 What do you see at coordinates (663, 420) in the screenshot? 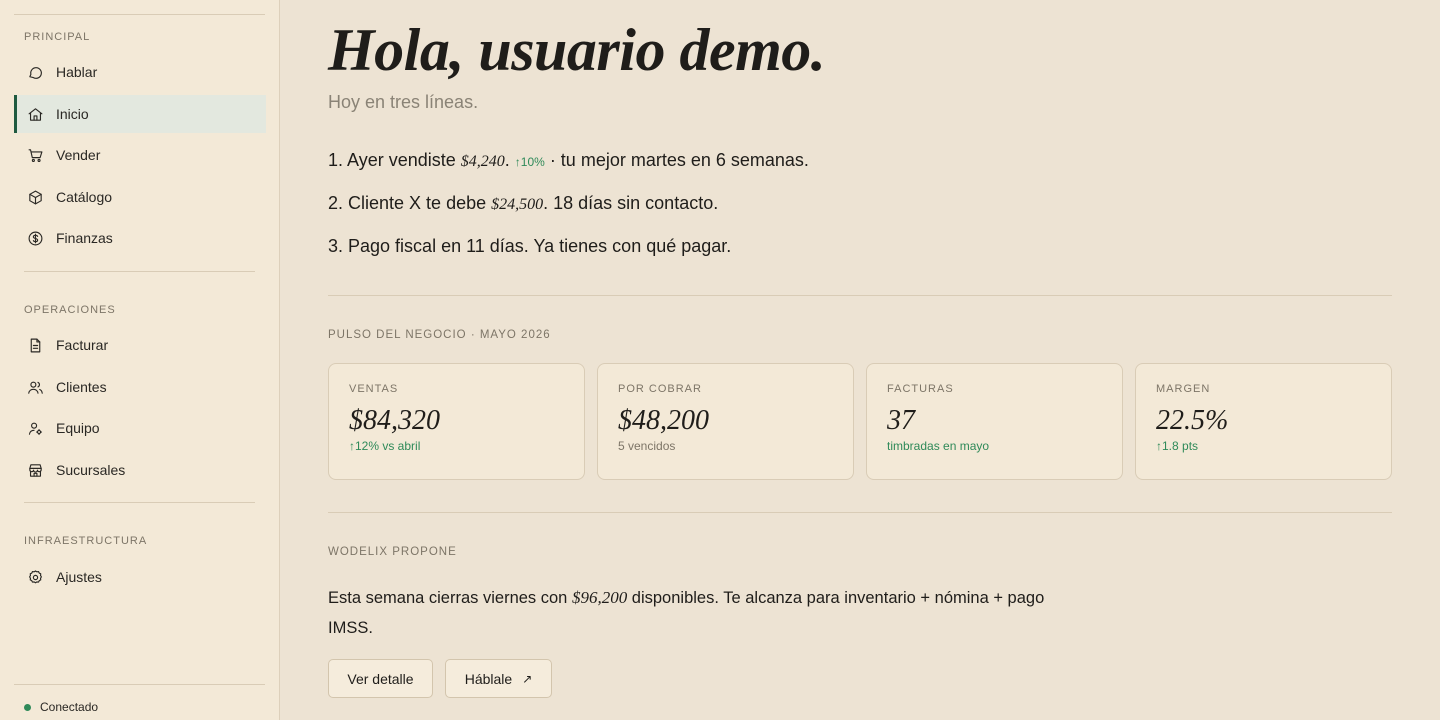
I see `card-value: $48,200` at bounding box center [663, 420].